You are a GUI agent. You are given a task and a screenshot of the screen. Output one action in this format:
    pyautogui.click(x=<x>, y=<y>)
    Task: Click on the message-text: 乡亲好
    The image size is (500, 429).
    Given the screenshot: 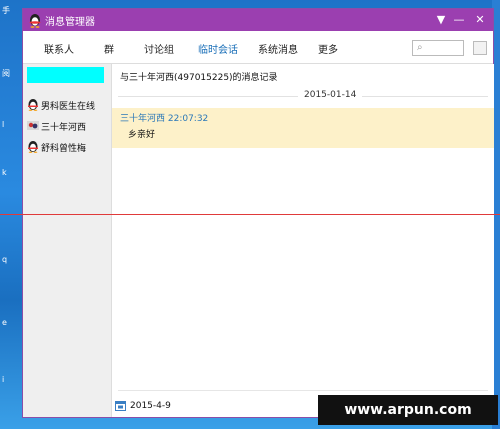 What is the action you would take?
    pyautogui.click(x=142, y=135)
    